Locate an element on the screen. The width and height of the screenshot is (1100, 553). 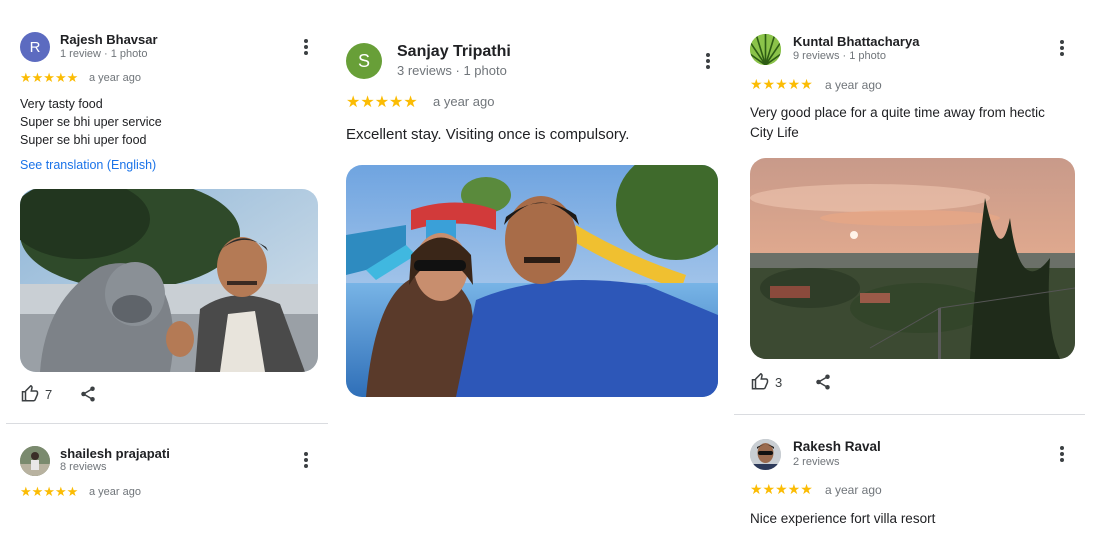
reviewer-name: Rakesh Raval is located at coordinates (837, 446).